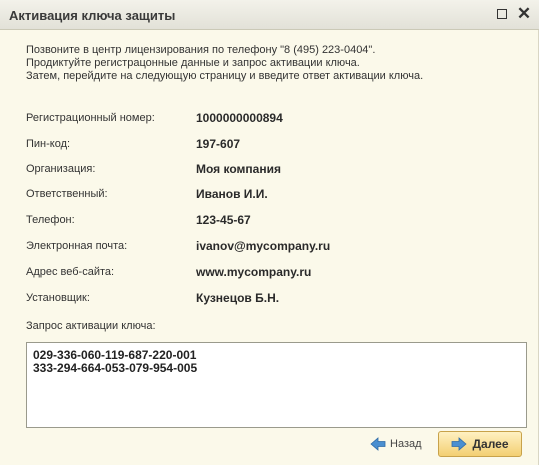  I want to click on registration-number-value: 1000000000894, so click(239, 118).